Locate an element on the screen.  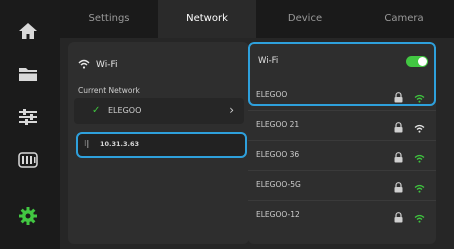
wifi-label: Wi-Fi is located at coordinates (107, 65).